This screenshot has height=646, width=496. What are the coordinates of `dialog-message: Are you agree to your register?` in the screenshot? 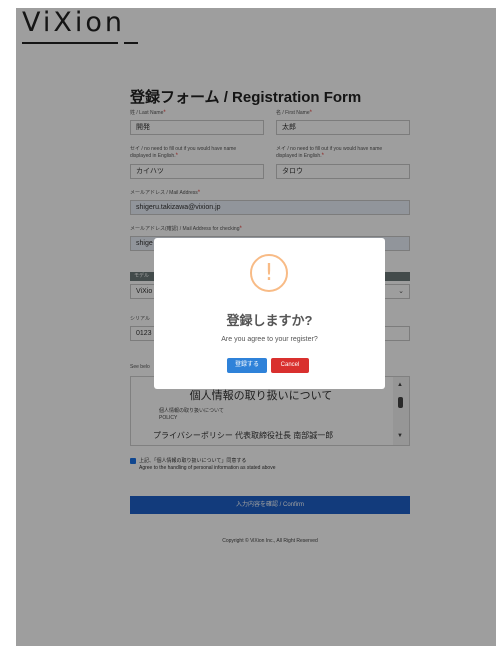 It's located at (269, 339).